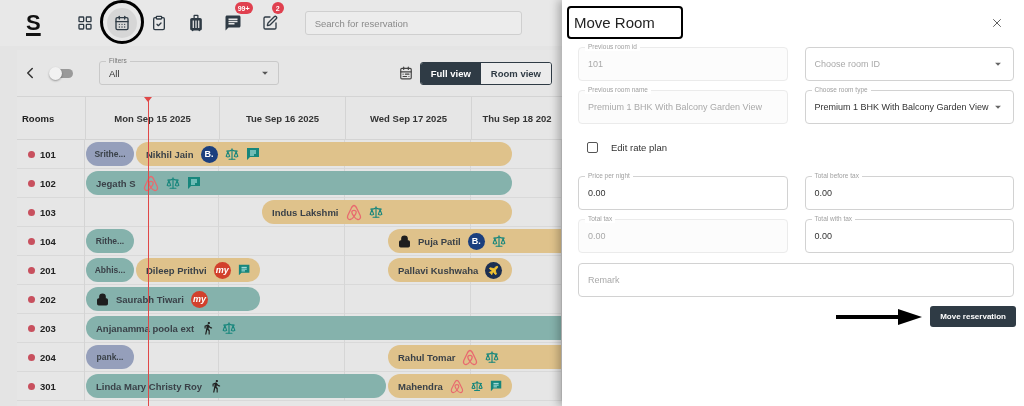  What do you see at coordinates (48, 241) in the screenshot?
I see `room-number: 104` at bounding box center [48, 241].